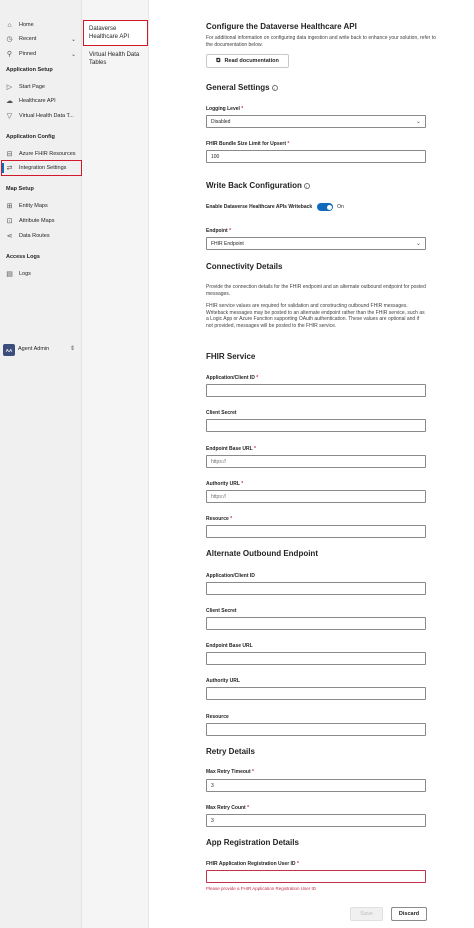 This screenshot has height=928, width=474. I want to click on general-settings-heading: General Settings i, so click(242, 87).